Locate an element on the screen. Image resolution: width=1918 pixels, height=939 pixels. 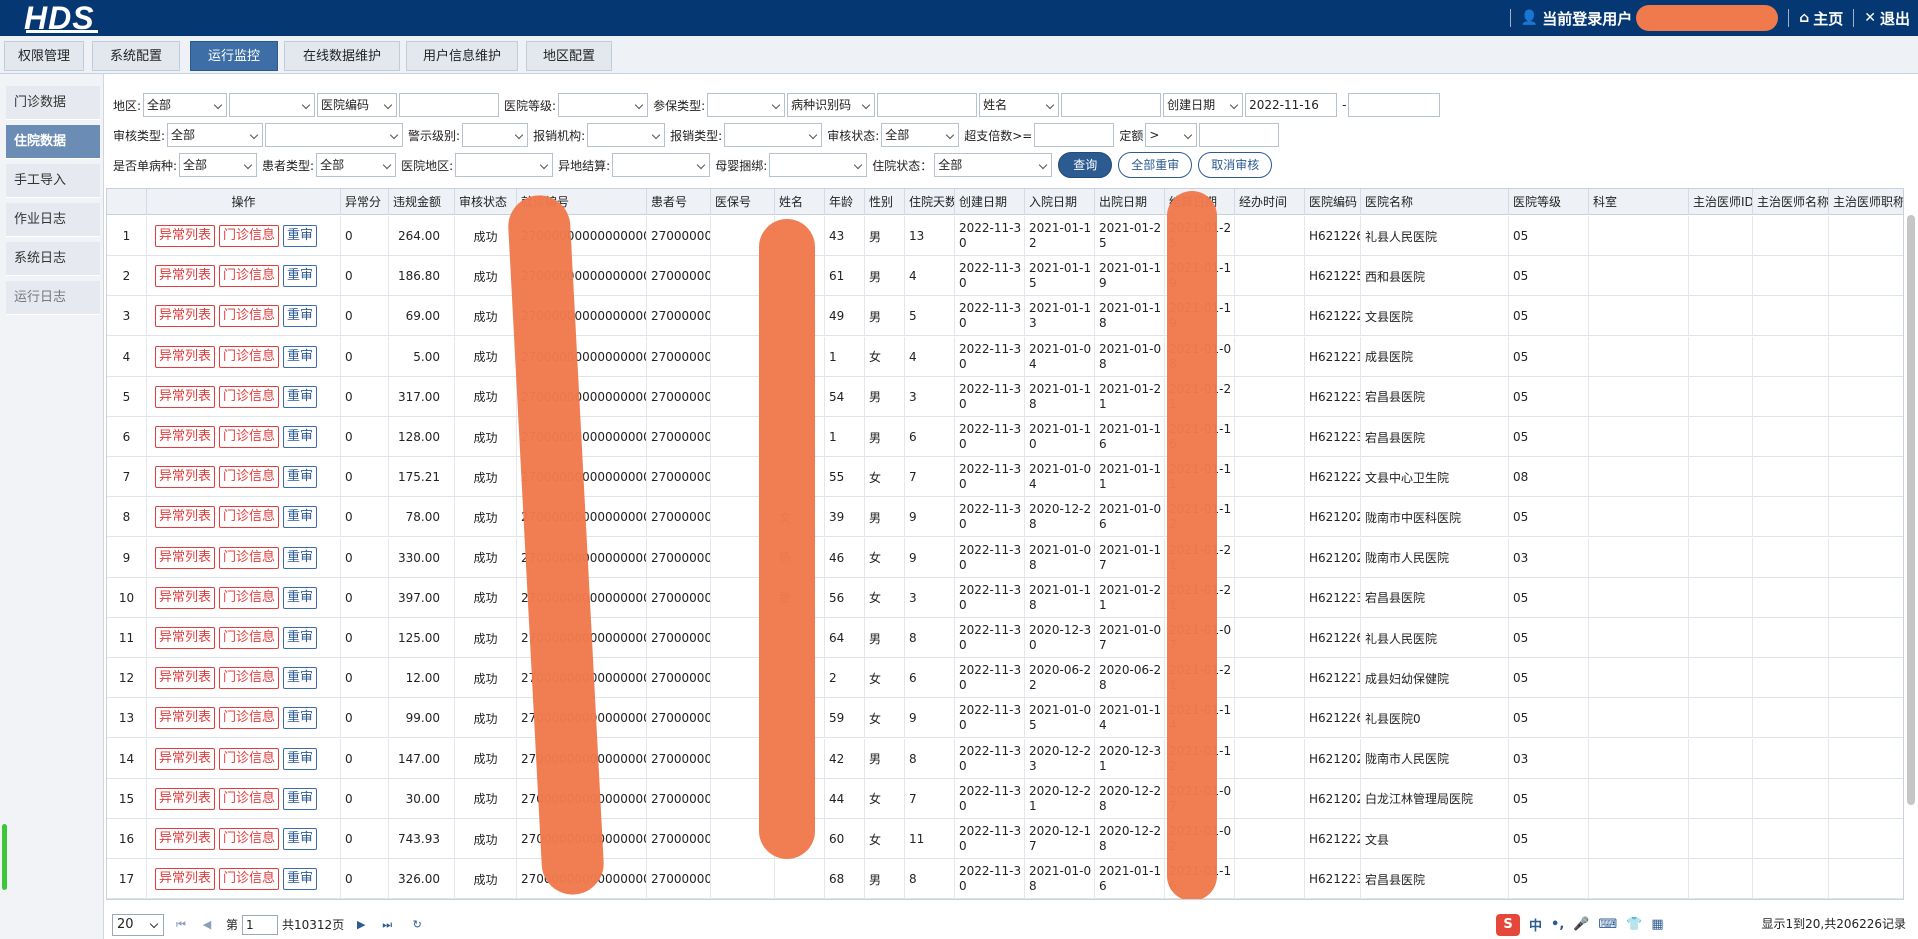
microphone-icon: 🎤 is located at coordinates (1581, 924).